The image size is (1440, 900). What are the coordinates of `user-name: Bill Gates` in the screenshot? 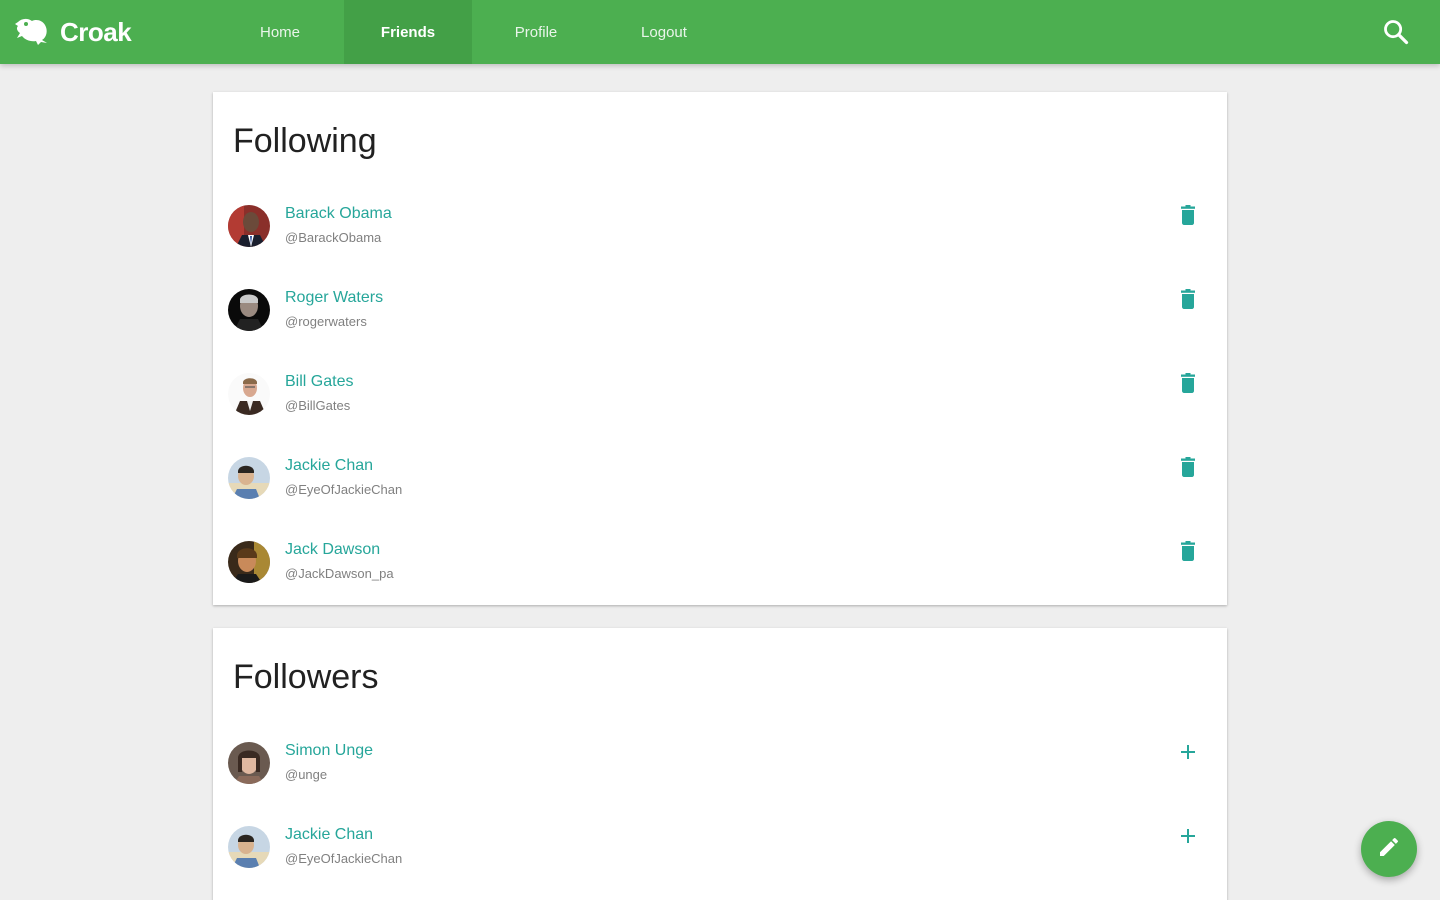 It's located at (319, 382).